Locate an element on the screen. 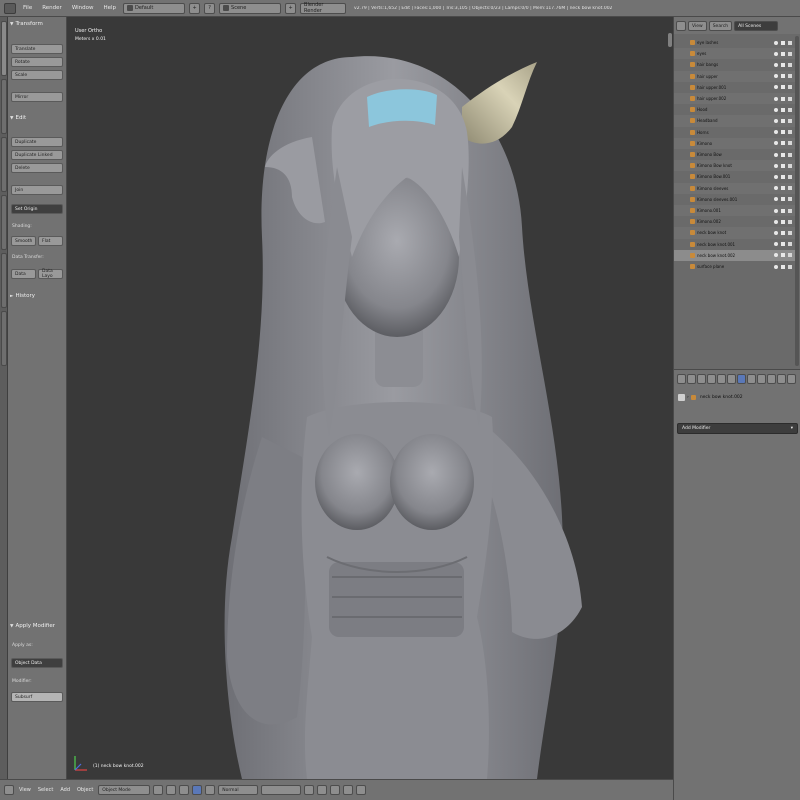  render-tab-icon is located at coordinates (681, 379).